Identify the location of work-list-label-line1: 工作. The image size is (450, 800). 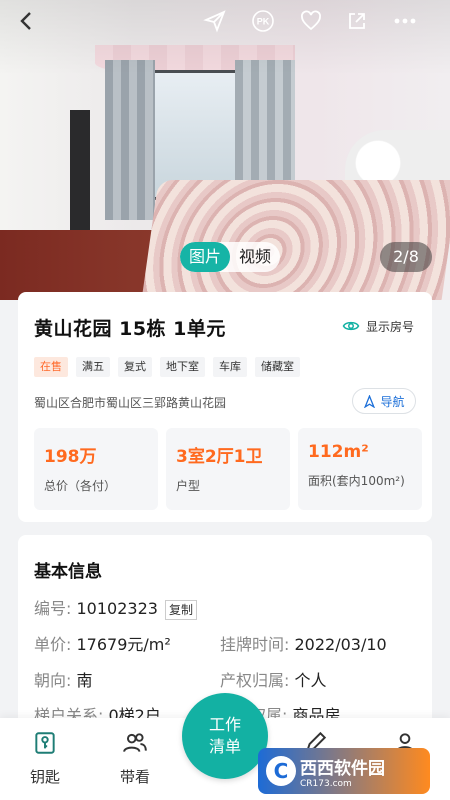
(224, 724).